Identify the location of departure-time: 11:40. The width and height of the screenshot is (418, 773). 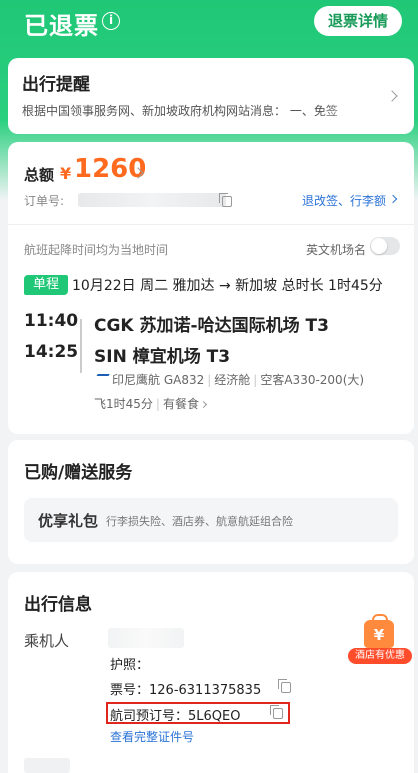
(51, 321).